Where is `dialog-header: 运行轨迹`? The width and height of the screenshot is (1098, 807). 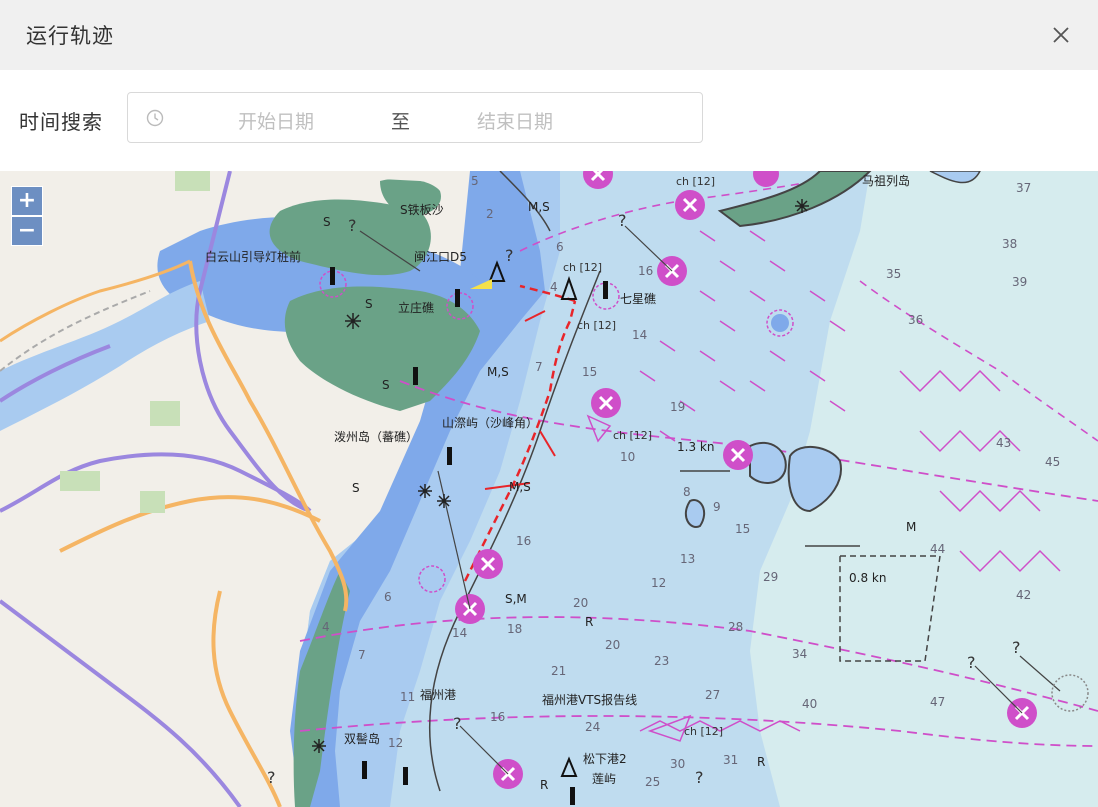 dialog-header: 运行轨迹 is located at coordinates (549, 35).